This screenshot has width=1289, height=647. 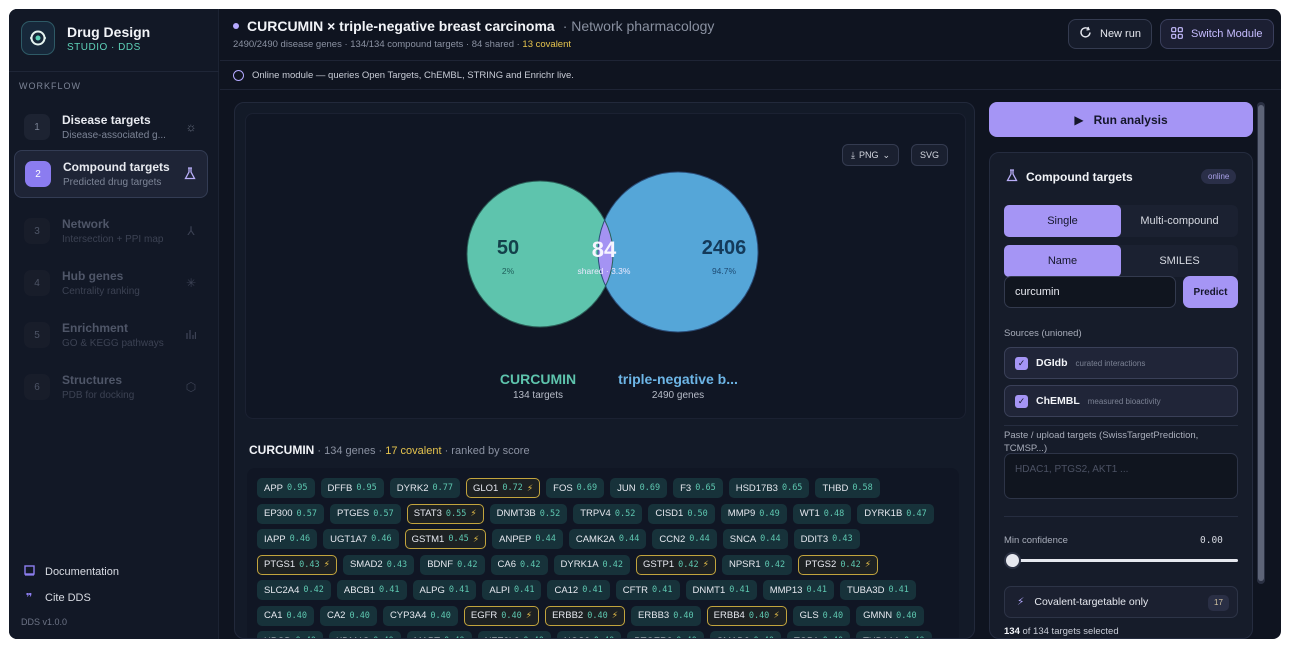 I want to click on gene-chip: ERBB4 0.40 ⚡︎, so click(x=746, y=615).